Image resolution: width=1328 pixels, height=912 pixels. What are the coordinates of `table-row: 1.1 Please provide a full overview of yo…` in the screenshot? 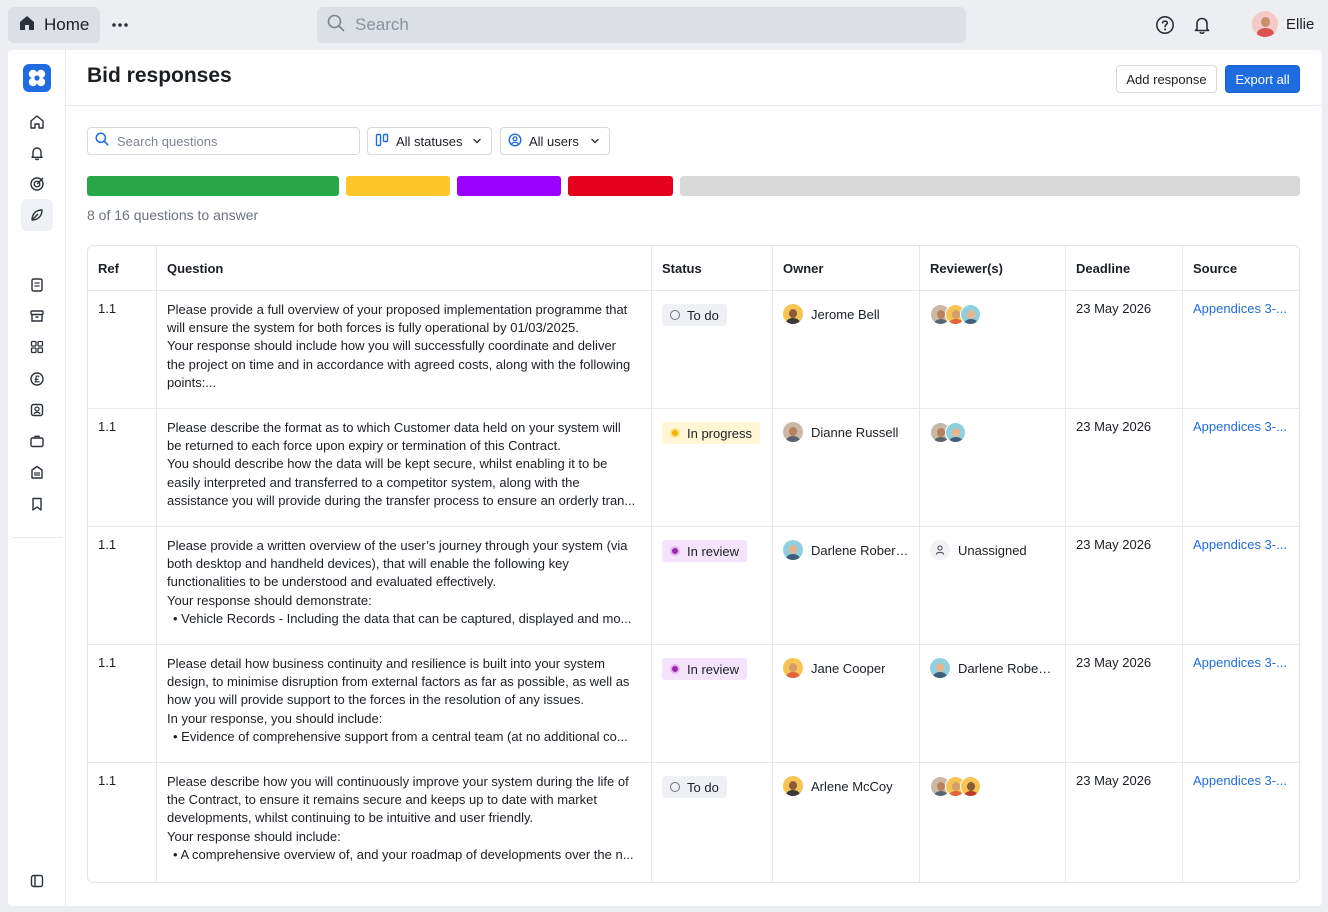 It's located at (693, 350).